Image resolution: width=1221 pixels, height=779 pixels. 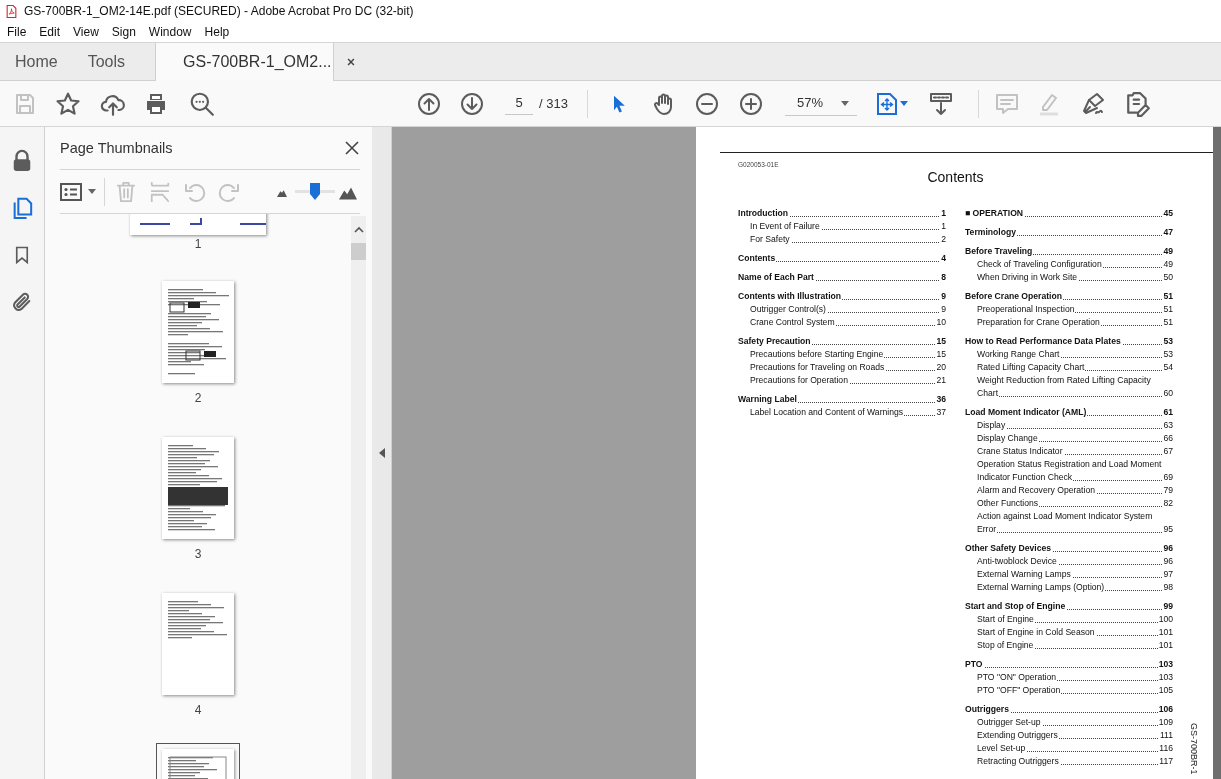 I want to click on toc-entry: Introduction, so click(x=764, y=213).